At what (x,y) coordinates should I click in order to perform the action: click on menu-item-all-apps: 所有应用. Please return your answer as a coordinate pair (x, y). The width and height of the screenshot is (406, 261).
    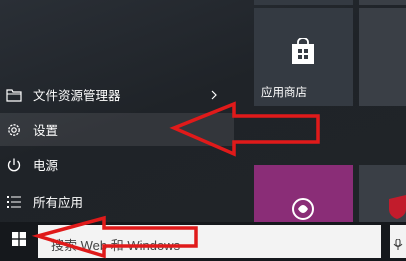
    Looking at the image, I should click on (117, 201).